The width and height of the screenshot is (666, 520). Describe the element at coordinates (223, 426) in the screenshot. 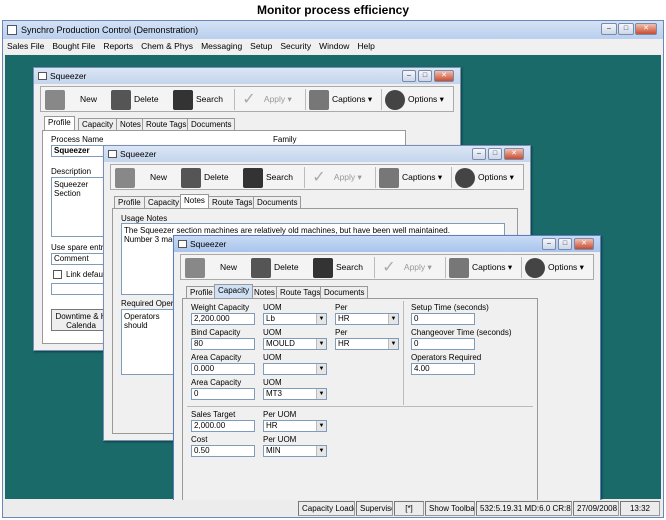

I see `sales-target-input: 2,000.00` at that location.